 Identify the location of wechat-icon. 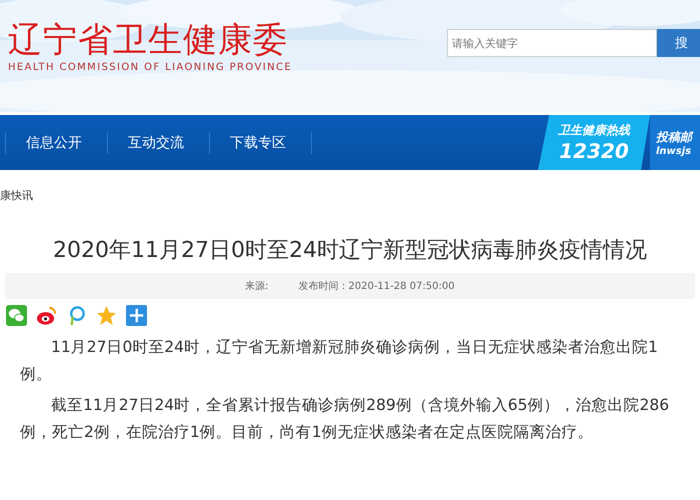
(16, 315).